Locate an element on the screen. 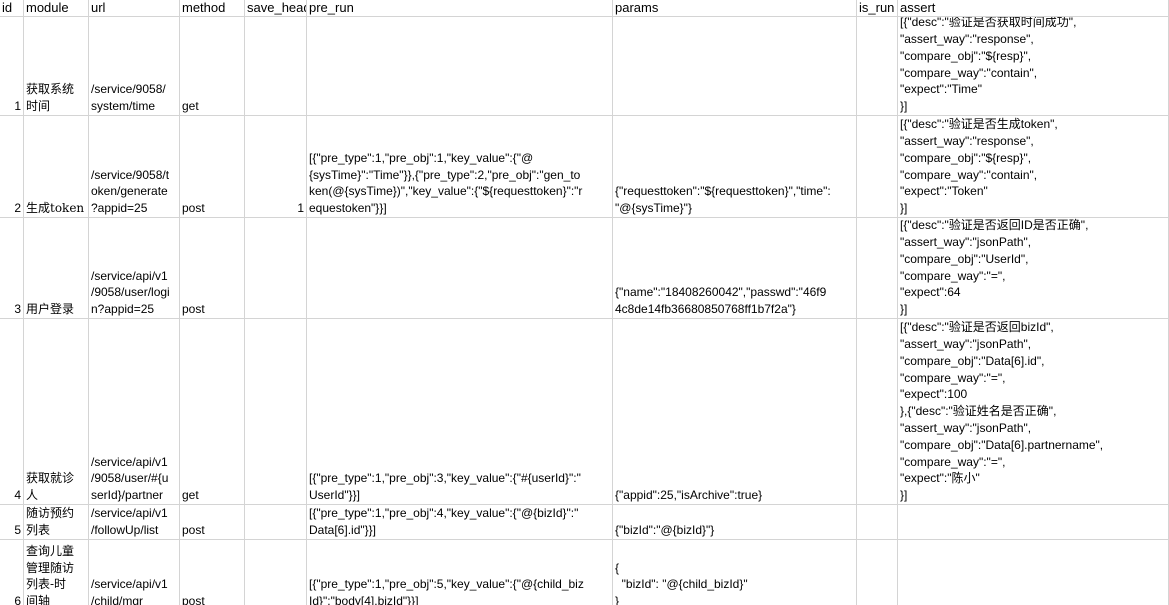 This screenshot has height=605, width=1169. header-method: method is located at coordinates (212, 8).